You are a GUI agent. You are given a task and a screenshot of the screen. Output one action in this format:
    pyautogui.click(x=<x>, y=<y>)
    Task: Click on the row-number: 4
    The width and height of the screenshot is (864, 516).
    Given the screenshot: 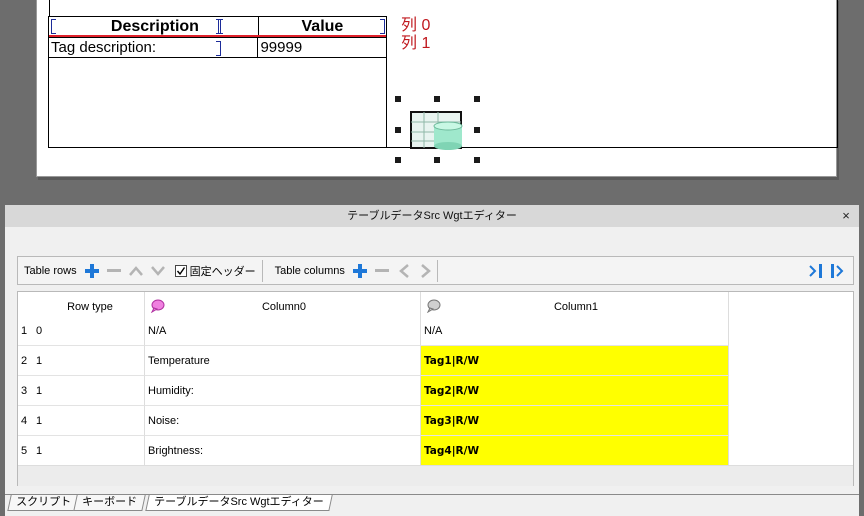 What is the action you would take?
    pyautogui.click(x=25, y=421)
    